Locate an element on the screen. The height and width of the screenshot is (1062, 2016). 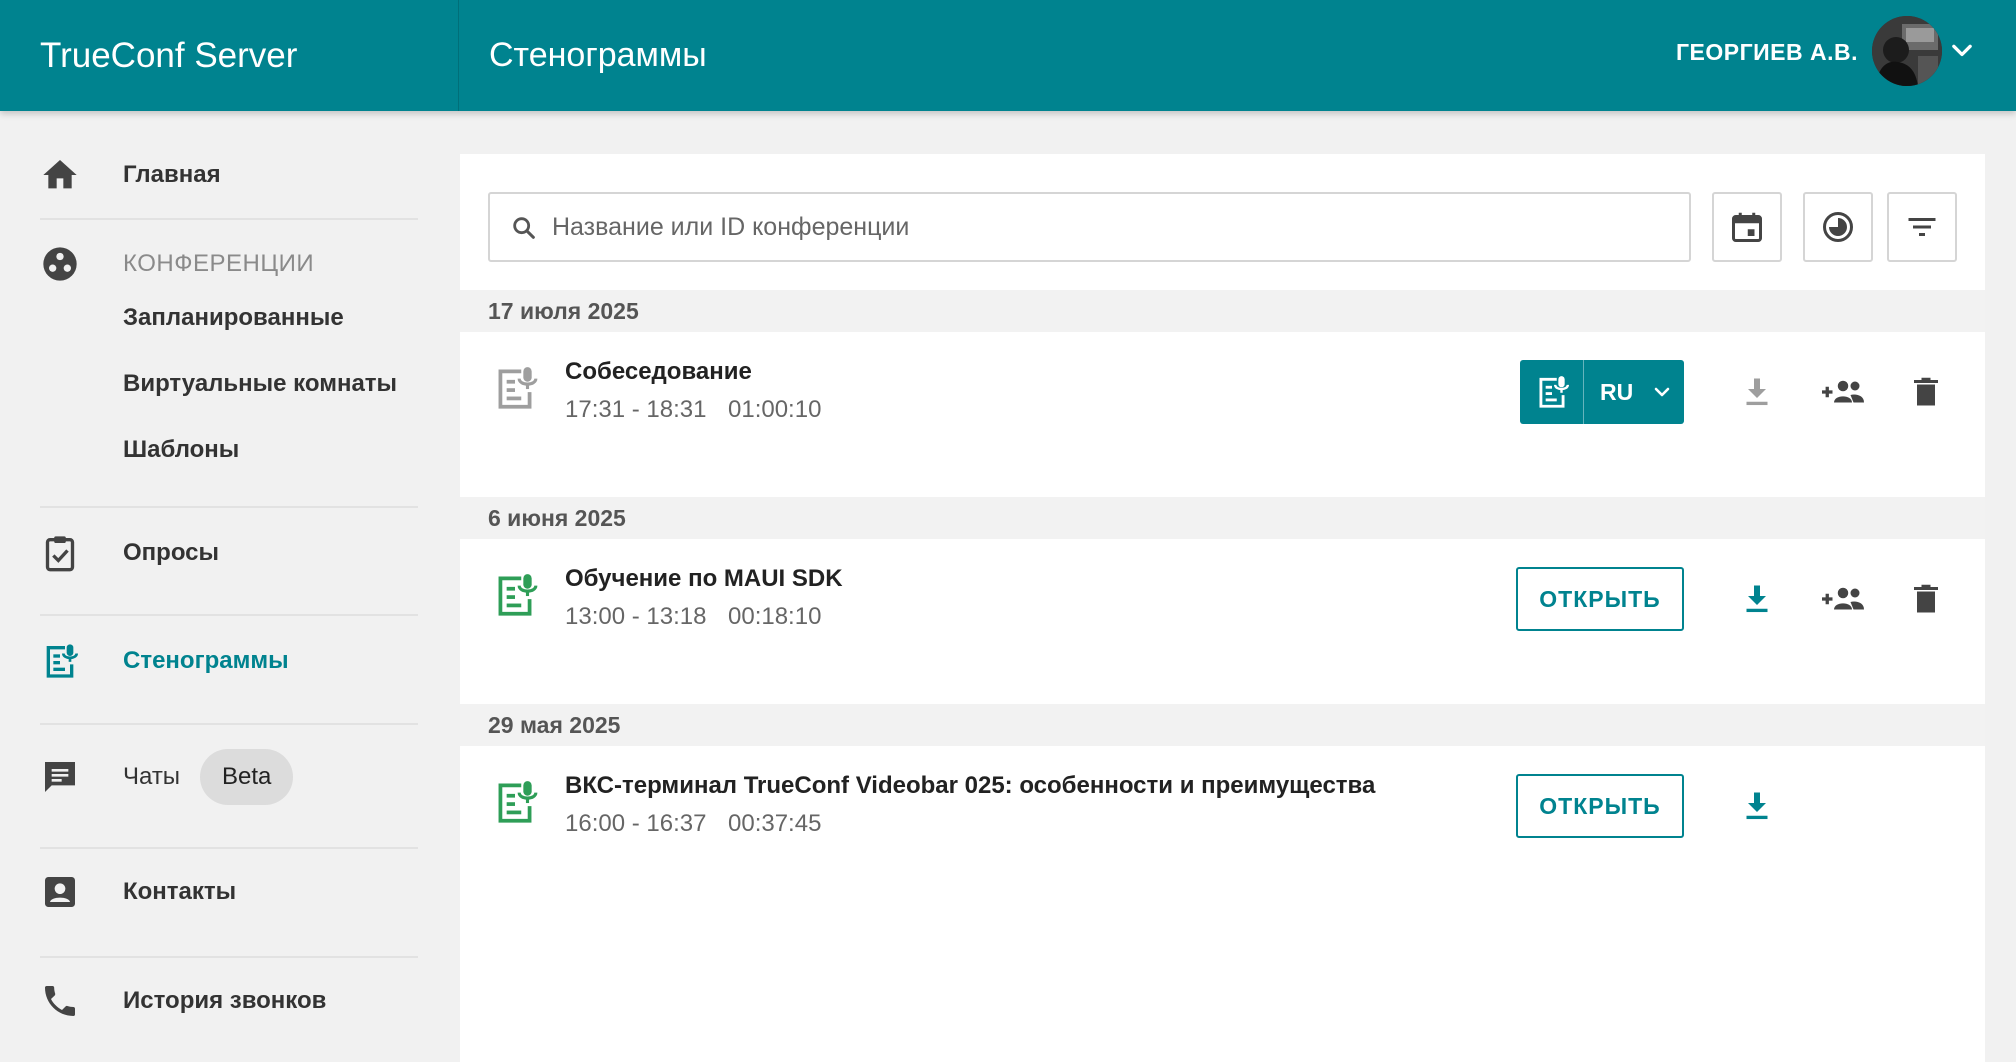
sidebar-item-templates: Шаблоны is located at coordinates (181, 450).